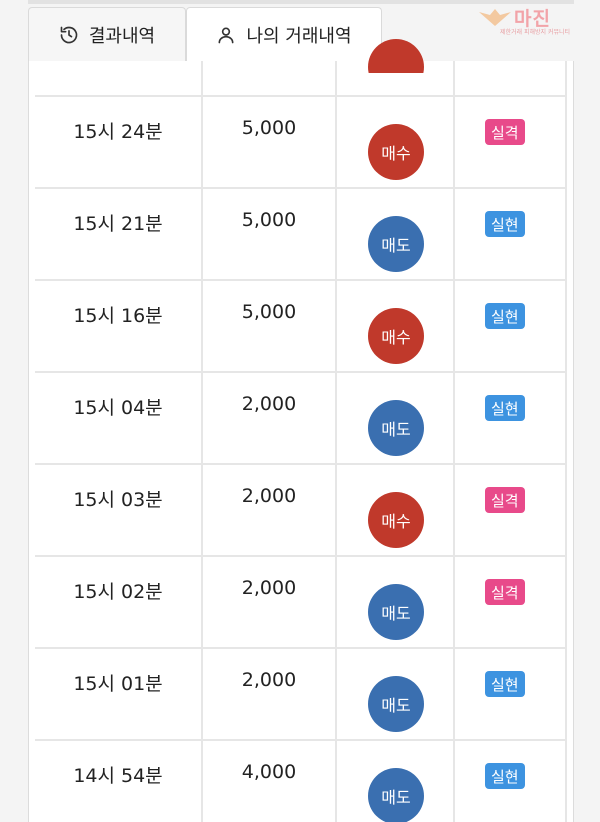 The height and width of the screenshot is (822, 600). What do you see at coordinates (301, 417) in the screenshot?
I see `table-row: 15시 04분 2,000 매도 실현` at bounding box center [301, 417].